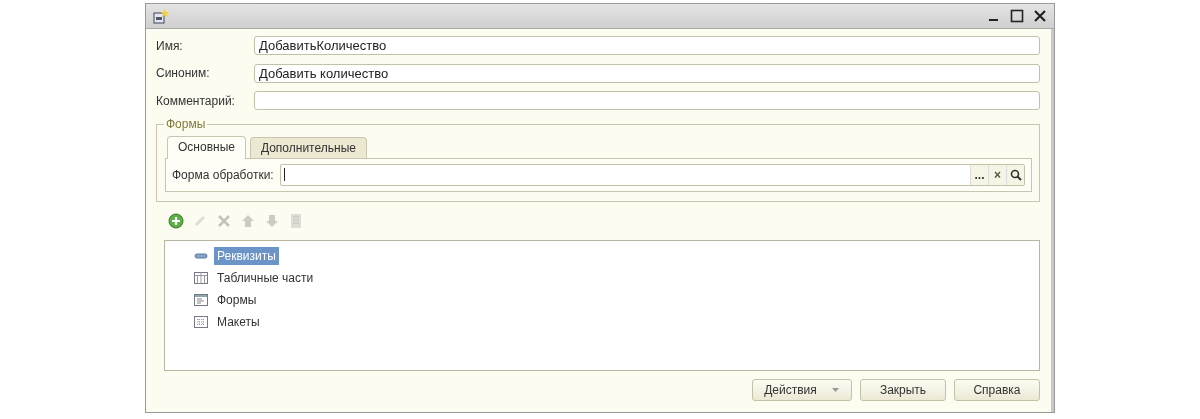  Describe the element at coordinates (201, 299) in the screenshot. I see `form-icon` at that location.